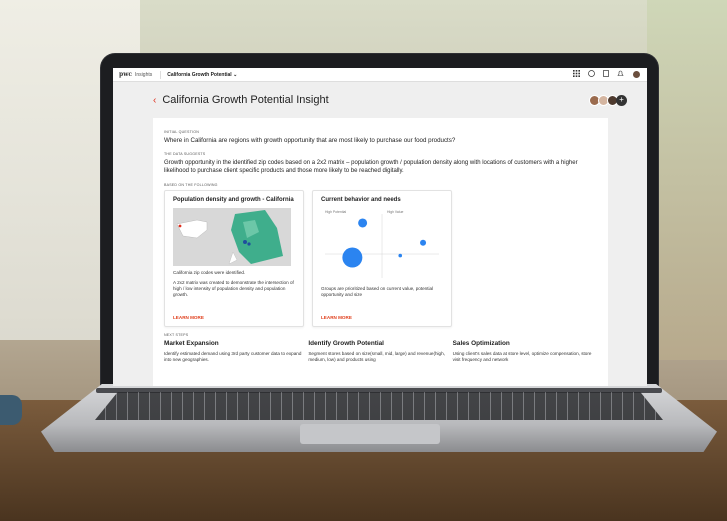 Image resolution: width=727 pixels, height=521 pixels. What do you see at coordinates (370, 434) in the screenshot?
I see `laptop-trackpad` at bounding box center [370, 434].